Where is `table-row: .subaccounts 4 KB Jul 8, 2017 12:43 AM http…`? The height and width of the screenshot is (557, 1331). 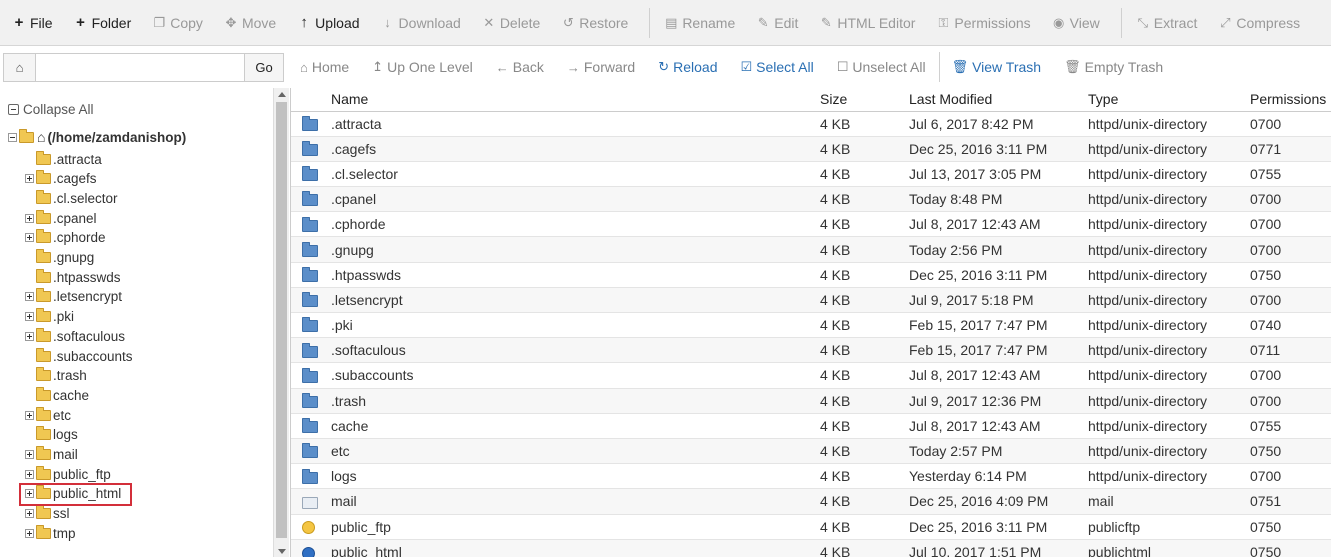
table-row: .subaccounts 4 KB Jul 8, 2017 12:43 AM http… is located at coordinates (811, 375).